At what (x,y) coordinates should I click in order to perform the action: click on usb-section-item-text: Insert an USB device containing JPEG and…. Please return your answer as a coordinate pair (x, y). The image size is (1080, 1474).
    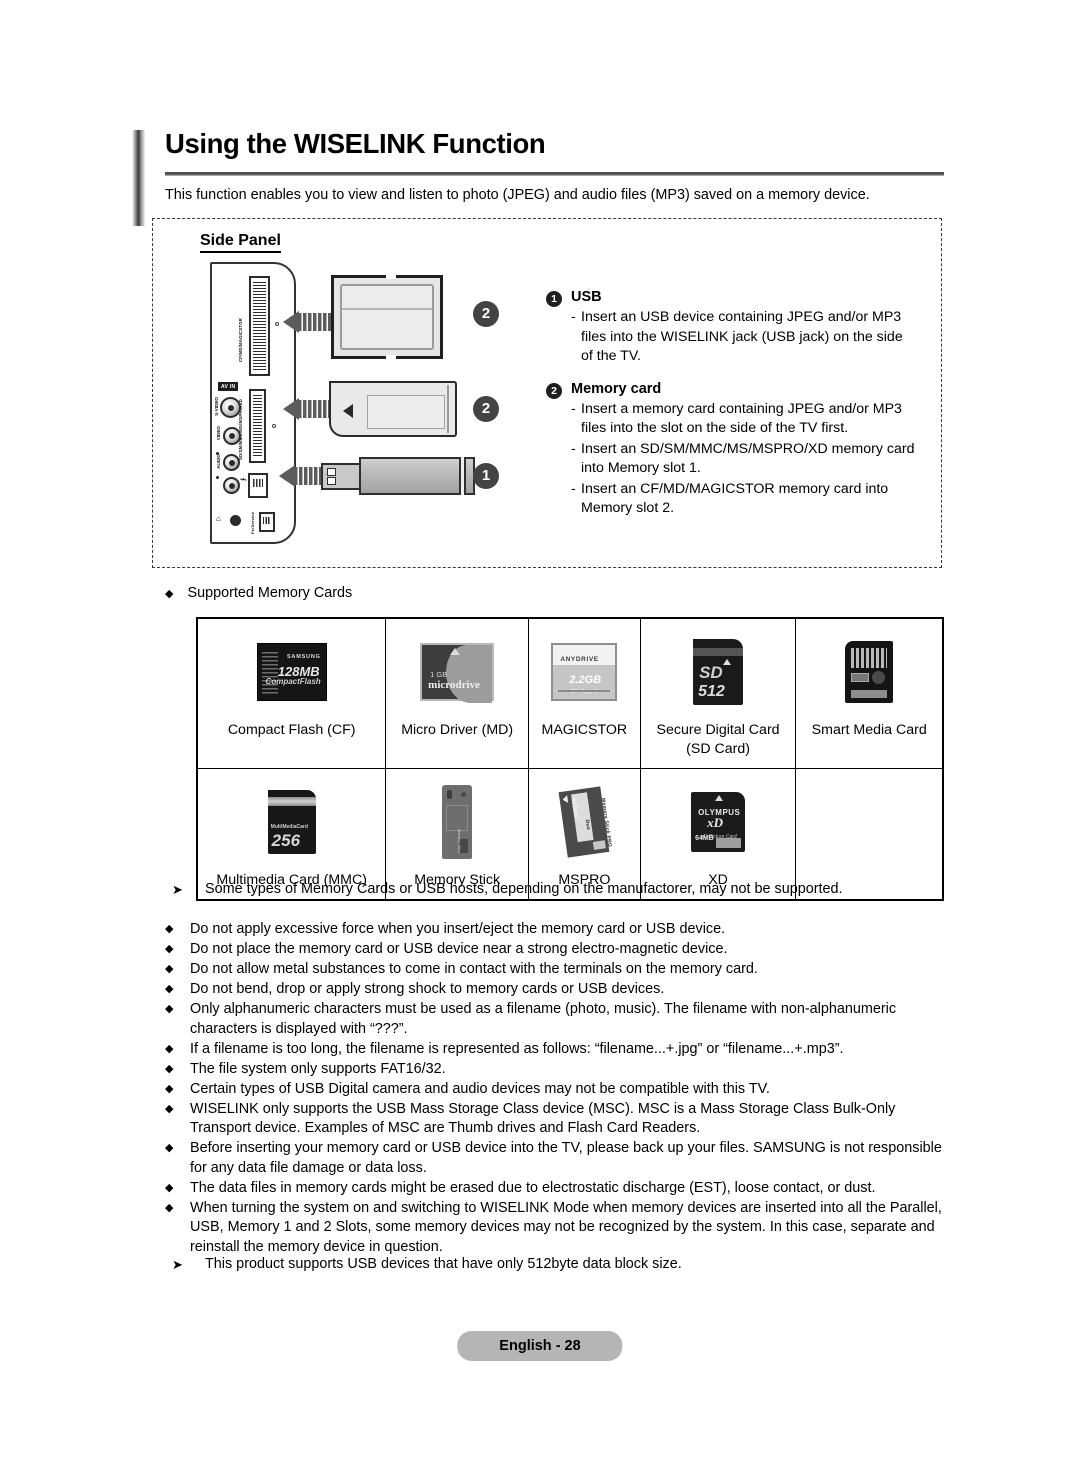
    Looking at the image, I should click on (742, 336).